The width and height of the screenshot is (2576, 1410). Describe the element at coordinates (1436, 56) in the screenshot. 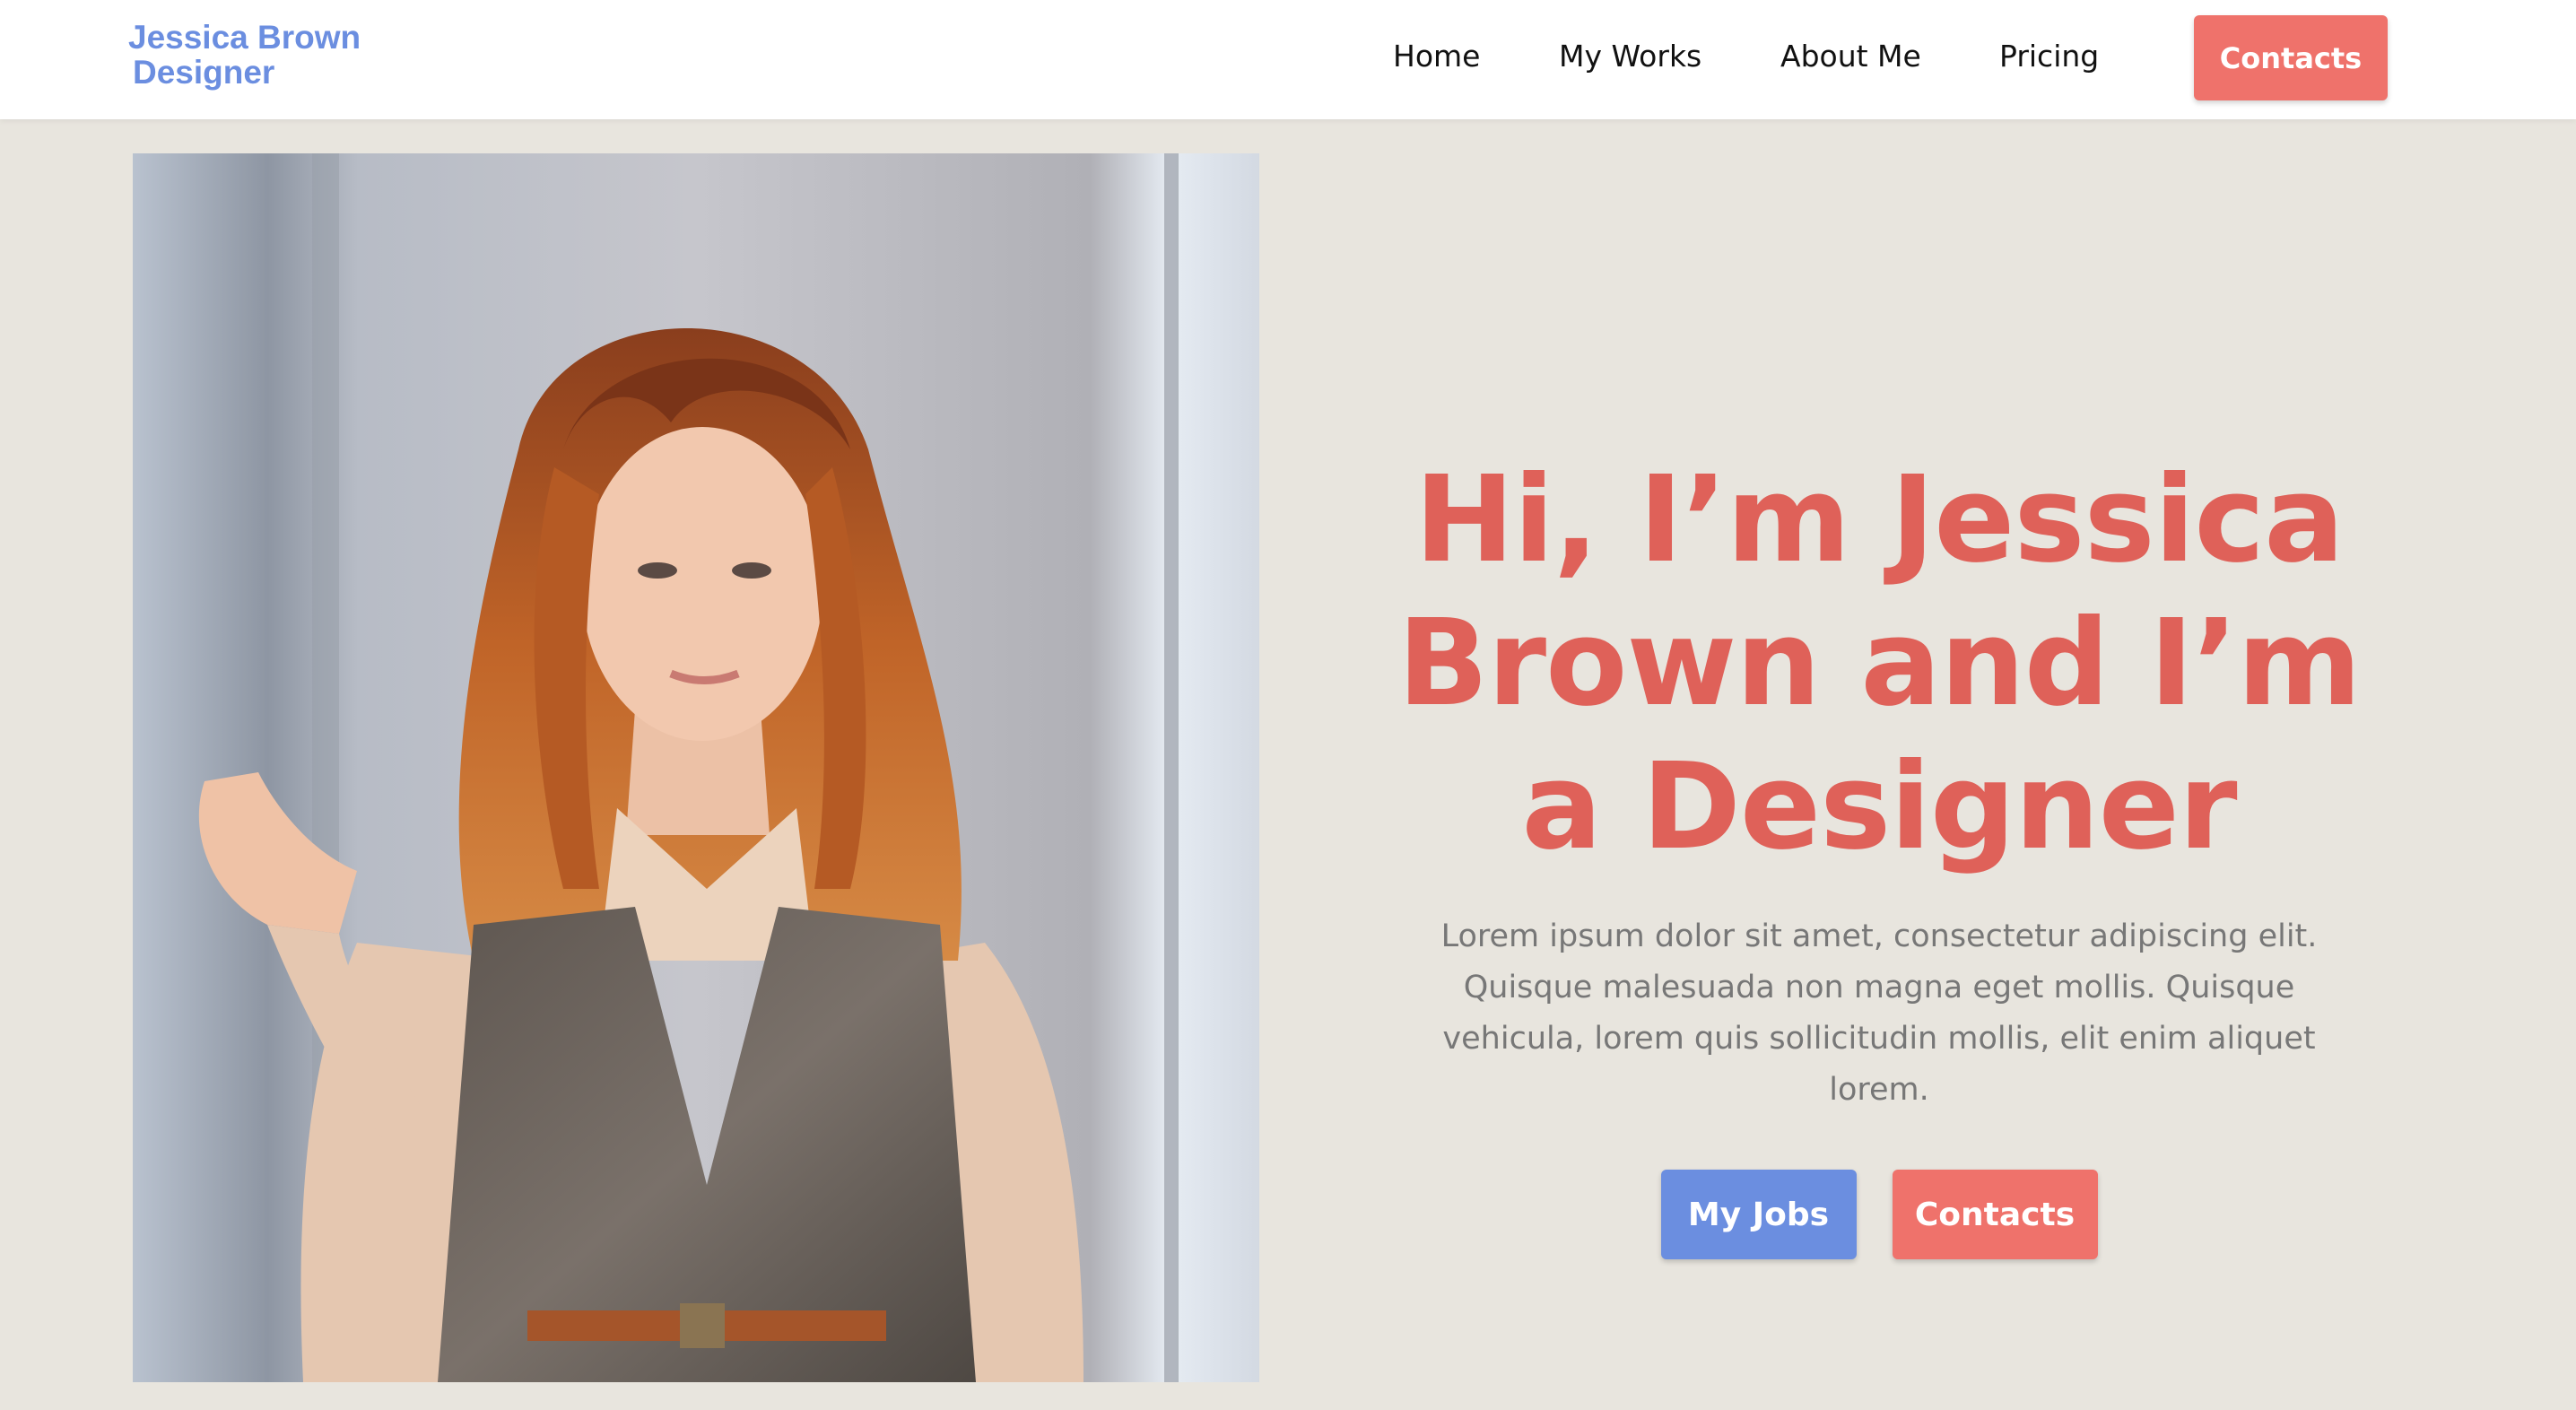

I see `nav-link-home: Home` at that location.